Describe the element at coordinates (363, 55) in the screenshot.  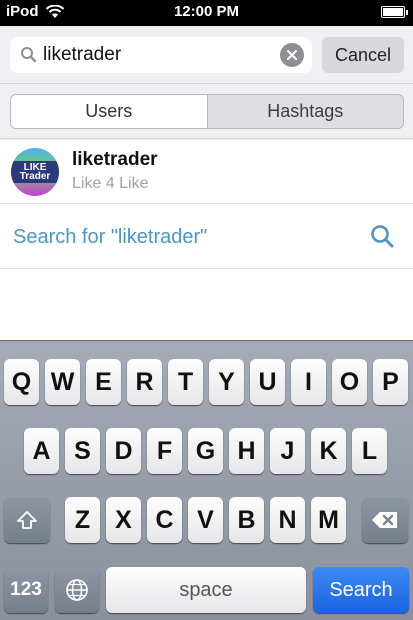
I see `cancel-button: Cancel` at that location.